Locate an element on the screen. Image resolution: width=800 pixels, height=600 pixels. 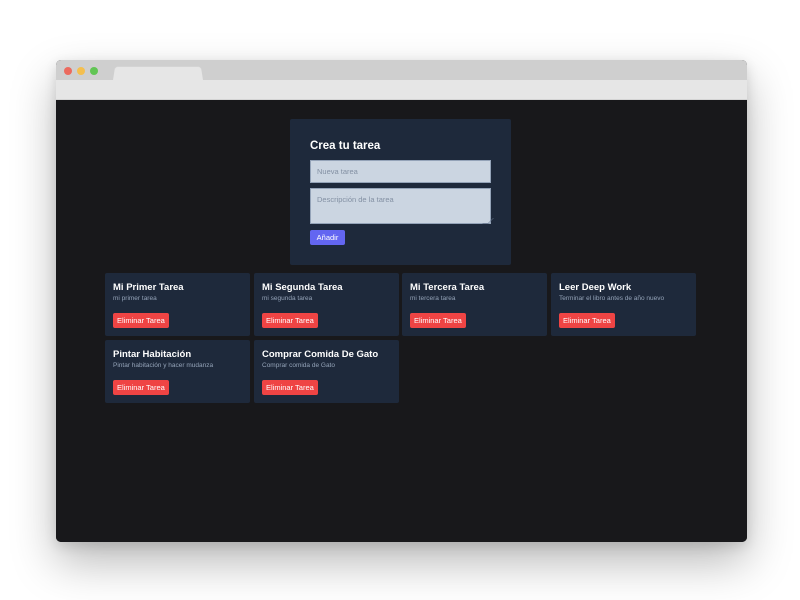
browser-tab is located at coordinates (158, 73).